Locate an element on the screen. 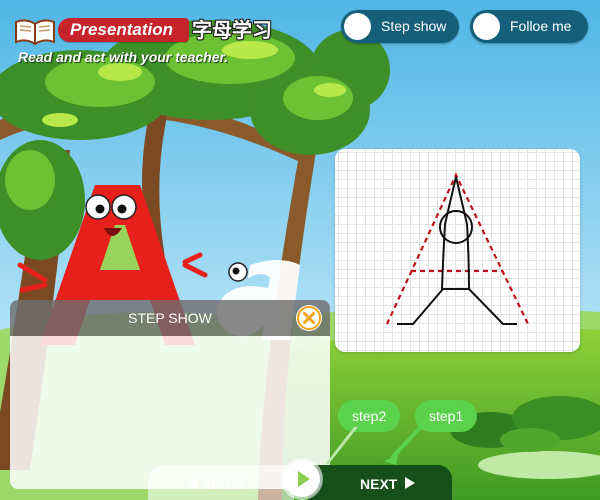  left-triangle-icon is located at coordinates (192, 483).